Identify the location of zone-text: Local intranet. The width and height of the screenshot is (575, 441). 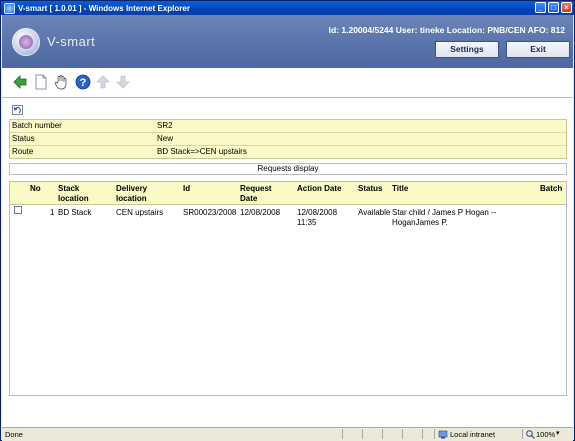
(473, 434).